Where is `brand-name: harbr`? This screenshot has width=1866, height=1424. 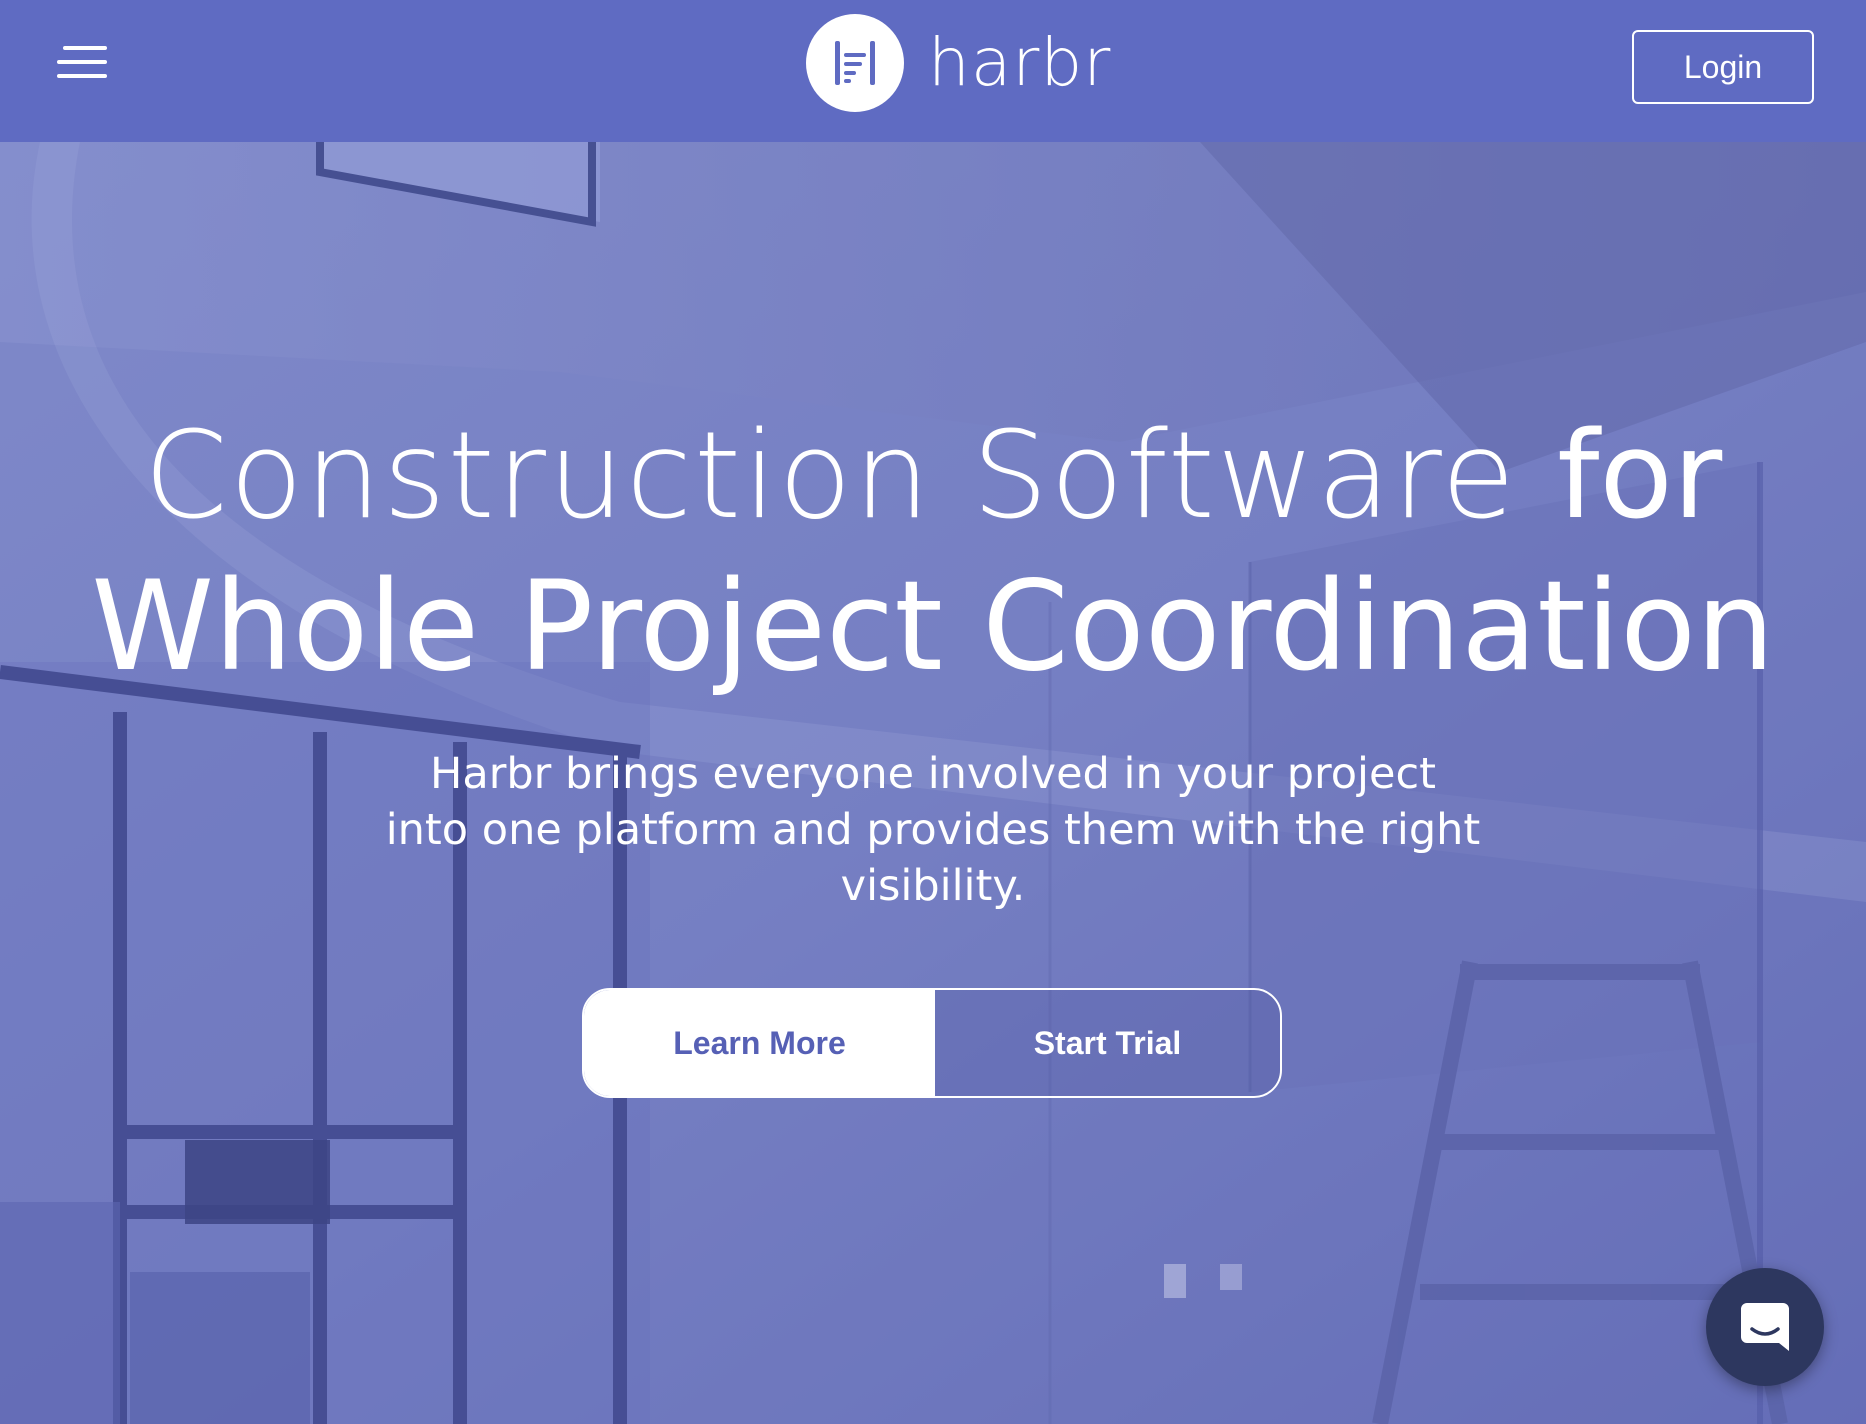 brand-name: harbr is located at coordinates (1020, 62).